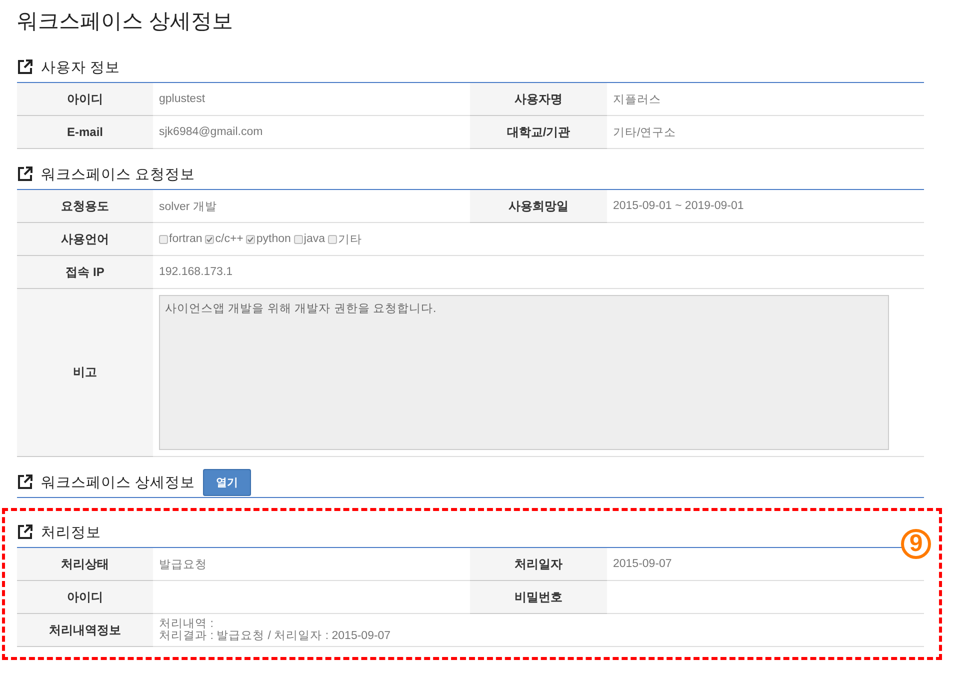  I want to click on field-value: 2015-09-01 ~ 2019-09-01, so click(678, 206).